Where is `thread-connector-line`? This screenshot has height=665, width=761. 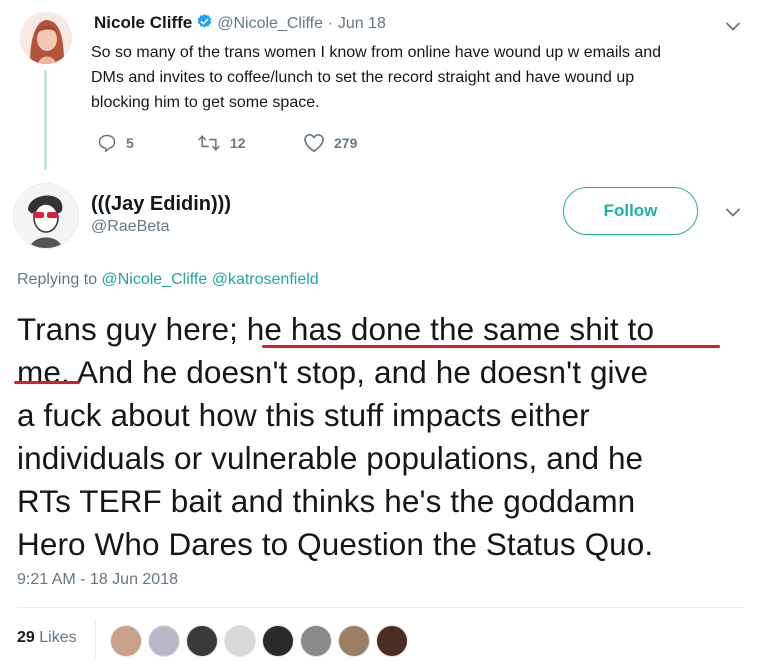
thread-connector-line is located at coordinates (45, 120).